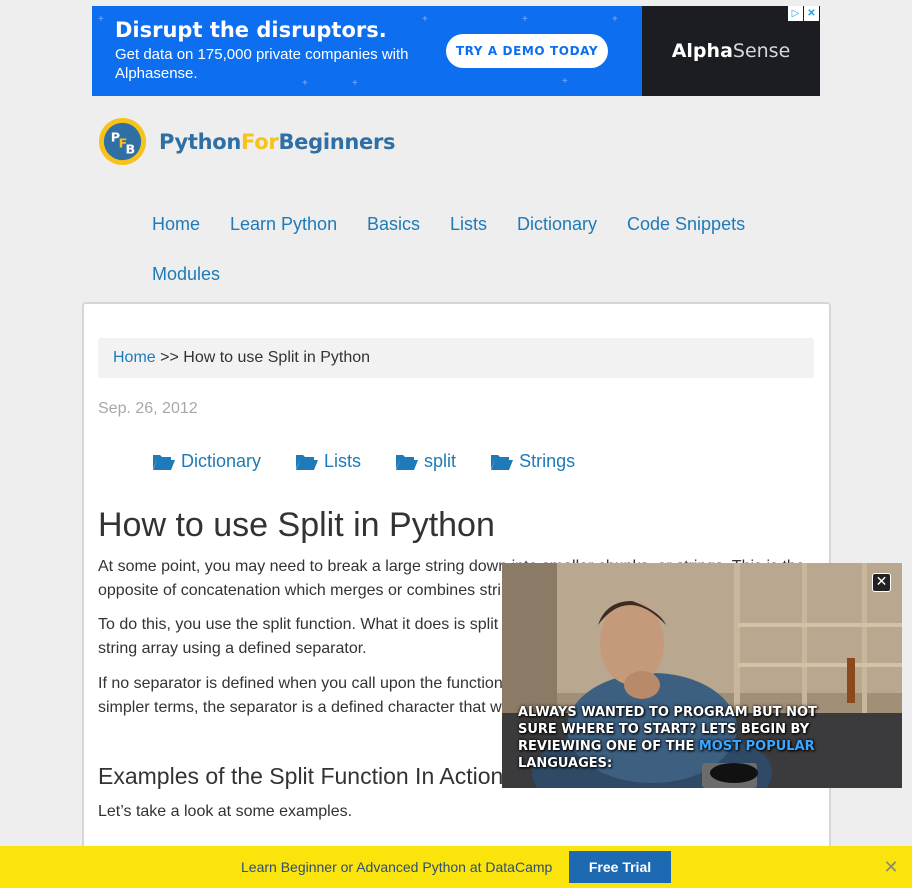 Image resolution: width=912 pixels, height=888 pixels. Describe the element at coordinates (557, 224) in the screenshot. I see `nav-item-dictionary: Dictionary` at that location.